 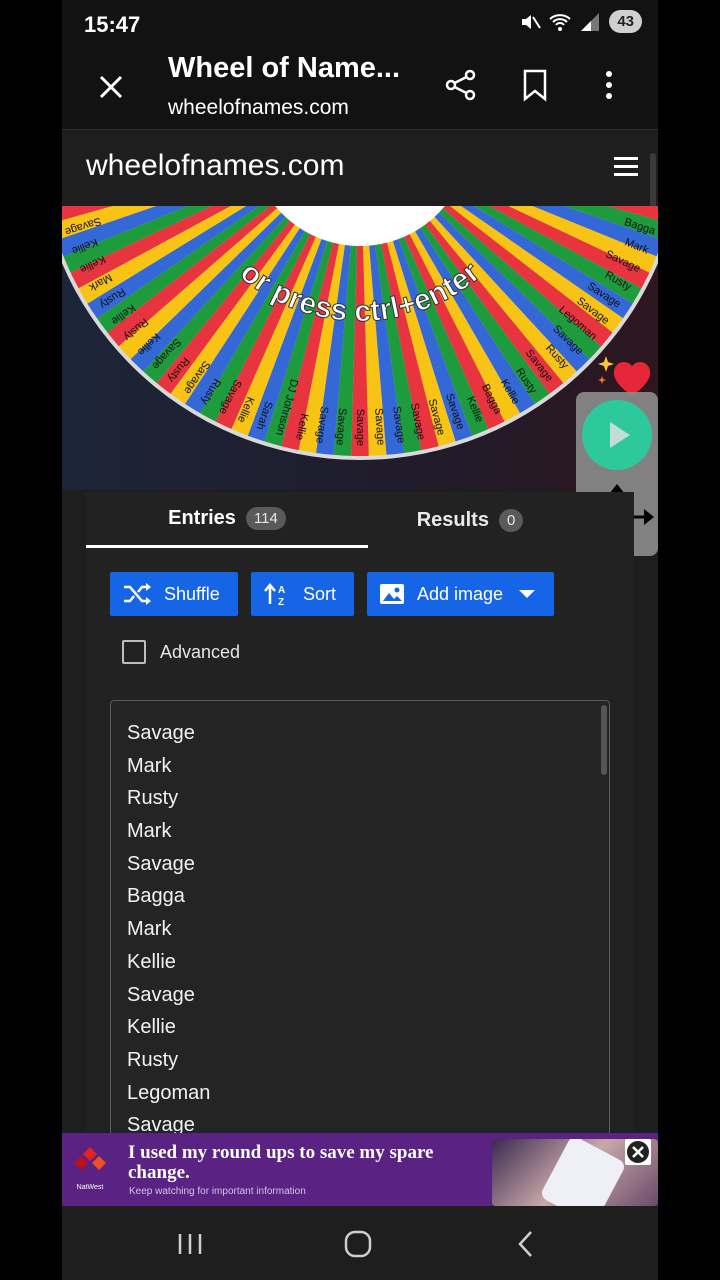 I want to click on site-header: wheelofnames.com, so click(x=360, y=237).